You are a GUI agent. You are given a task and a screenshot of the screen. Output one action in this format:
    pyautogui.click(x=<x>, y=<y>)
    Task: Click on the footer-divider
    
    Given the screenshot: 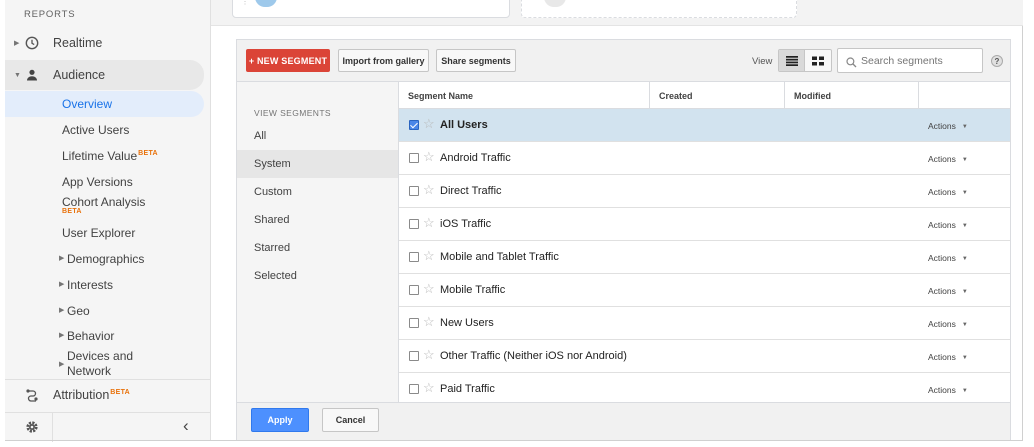 What is the action you would take?
    pyautogui.click(x=52, y=427)
    